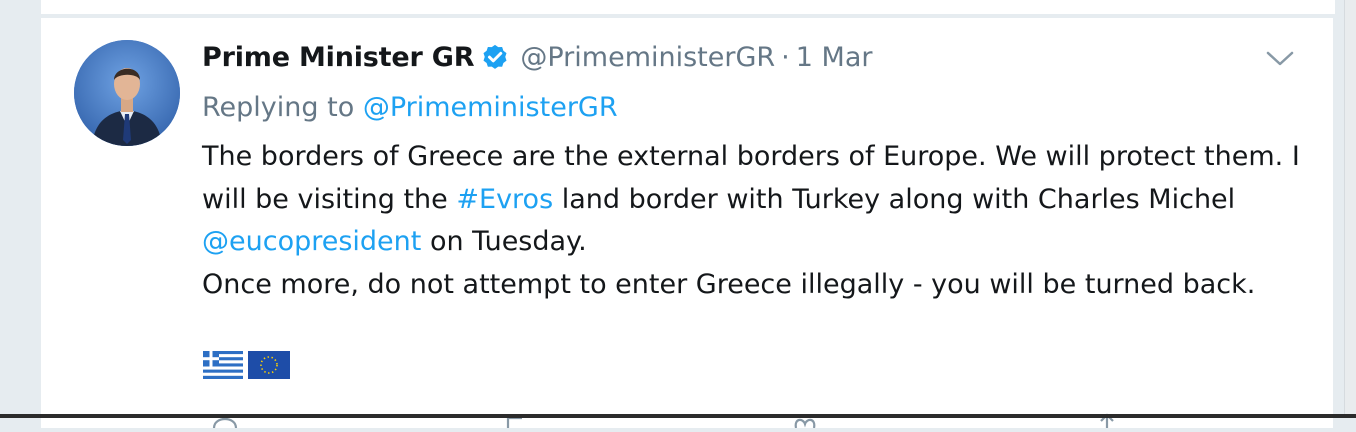 The width and height of the screenshot is (1356, 432). Describe the element at coordinates (1350, 209) in the screenshot. I see `scrollbar-track` at that location.